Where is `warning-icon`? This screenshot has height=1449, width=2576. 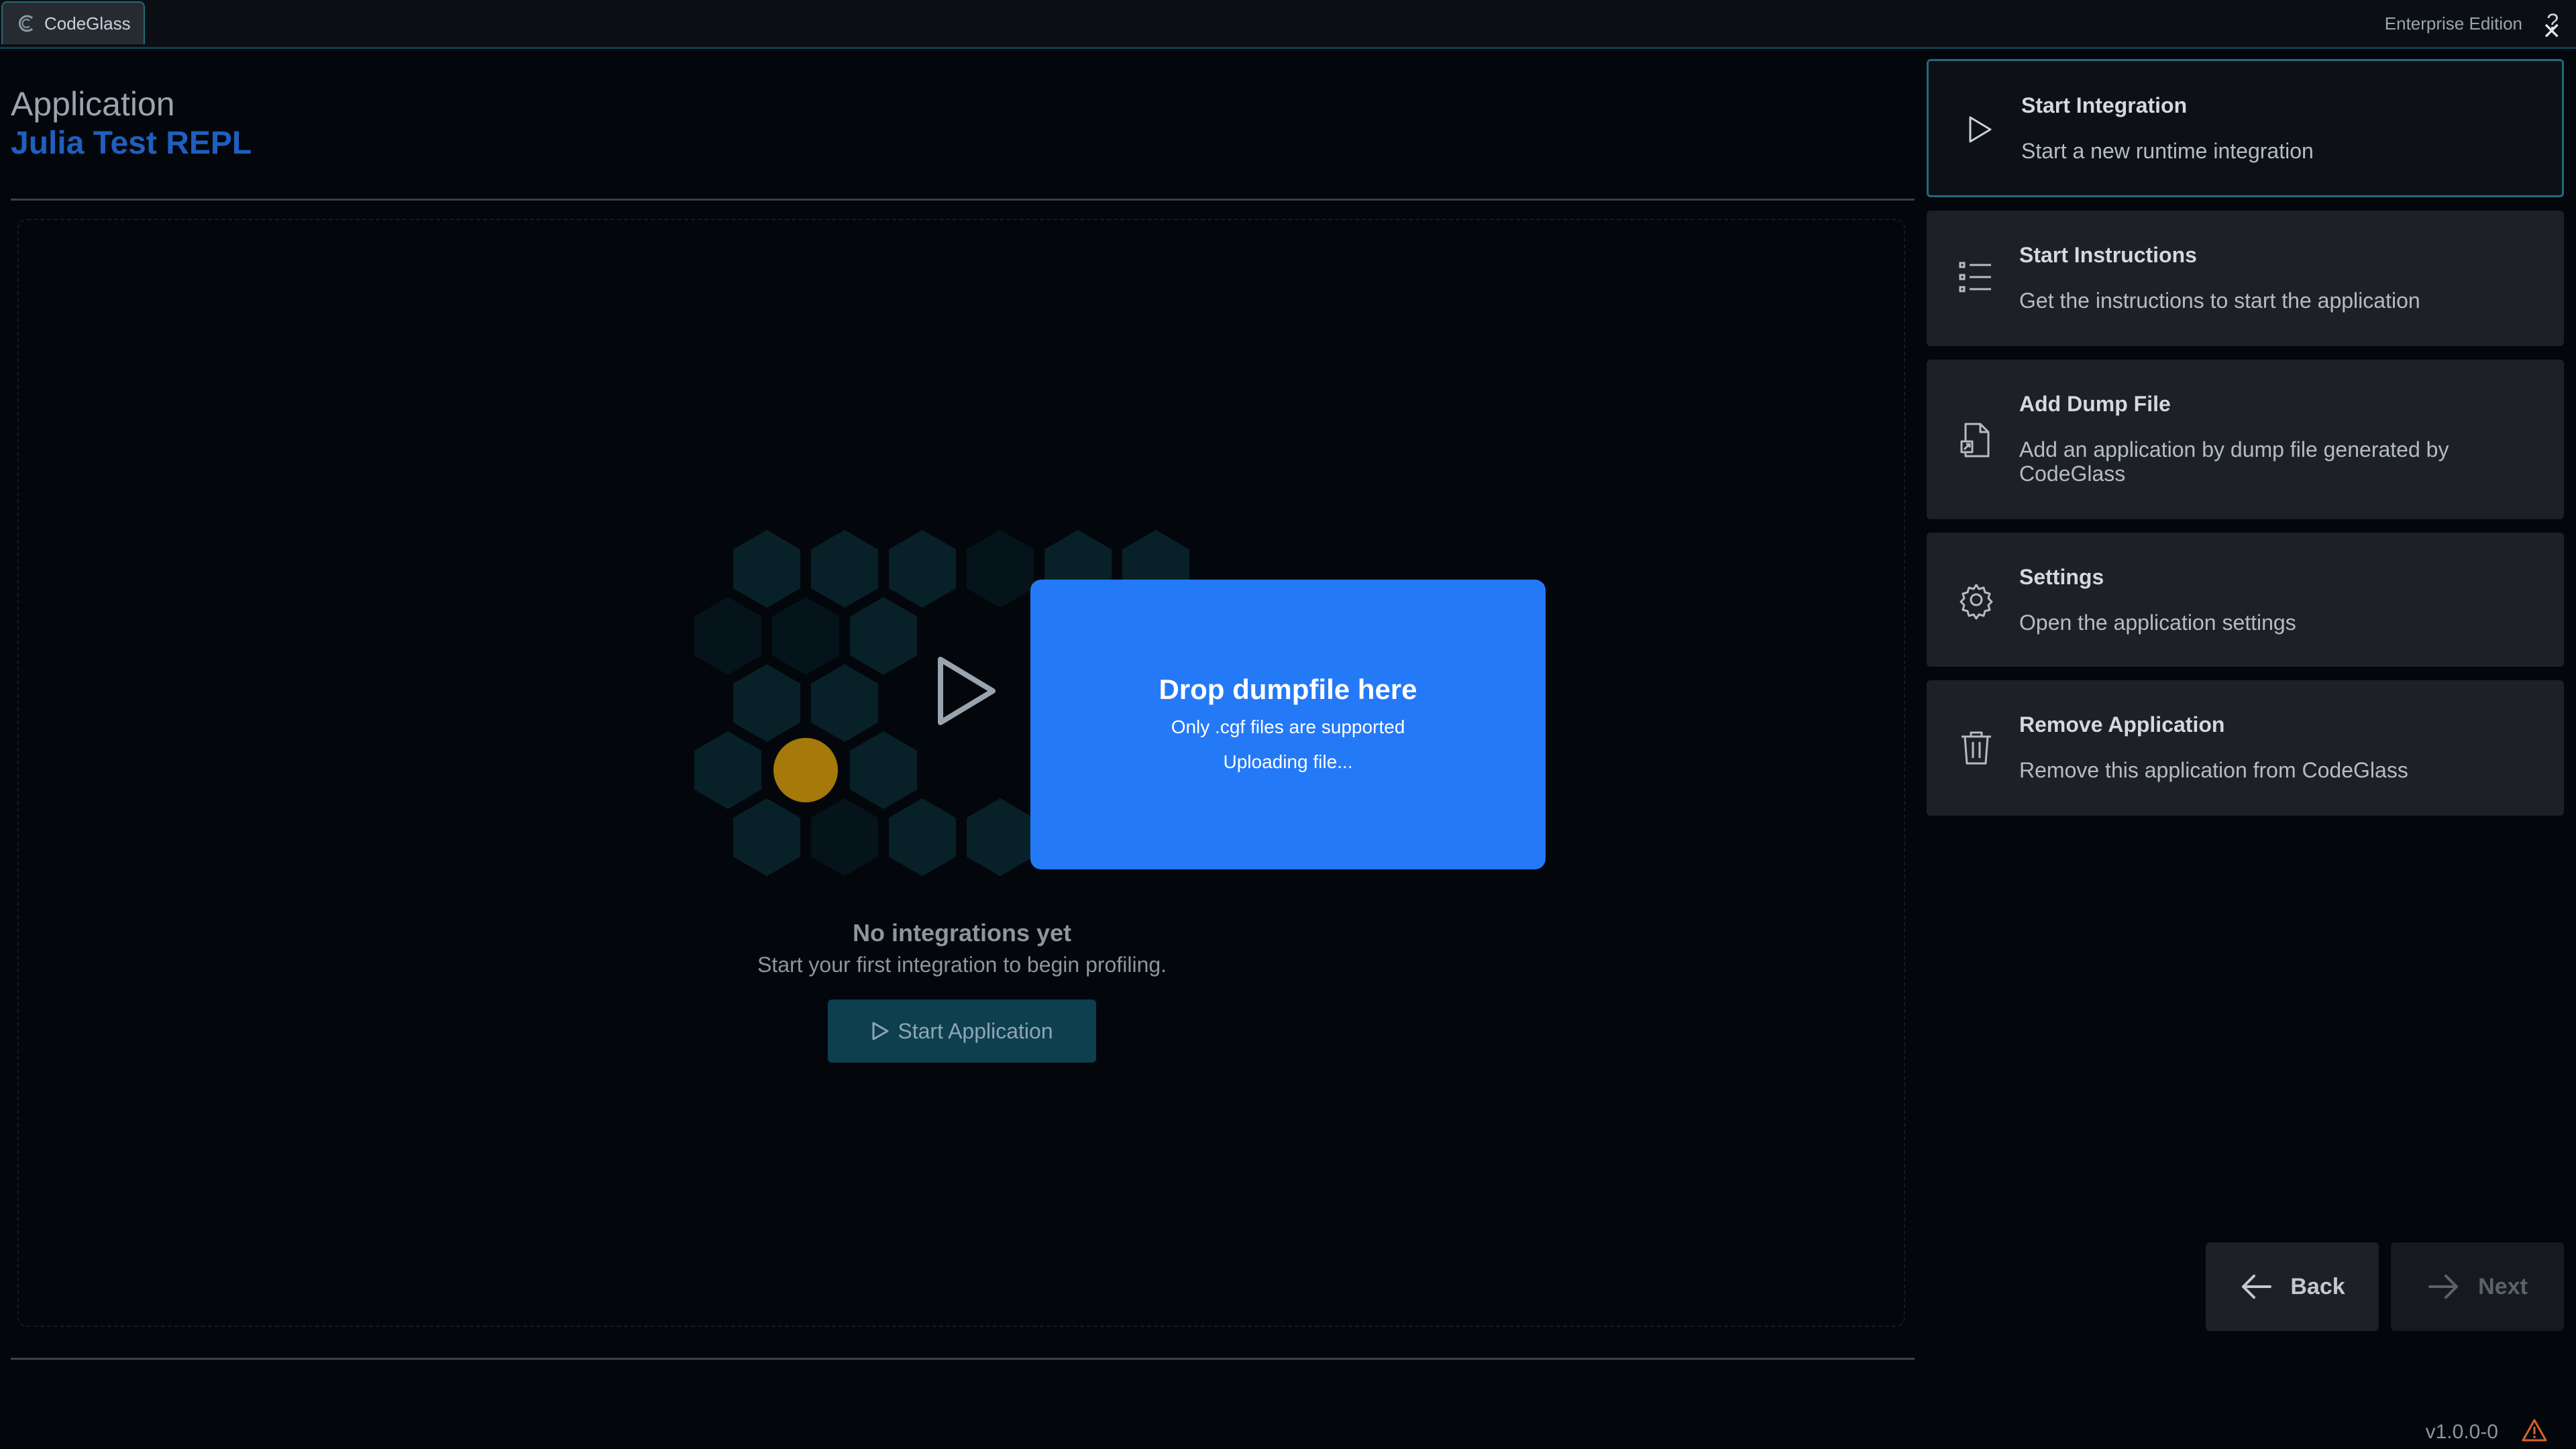
warning-icon is located at coordinates (2534, 1430).